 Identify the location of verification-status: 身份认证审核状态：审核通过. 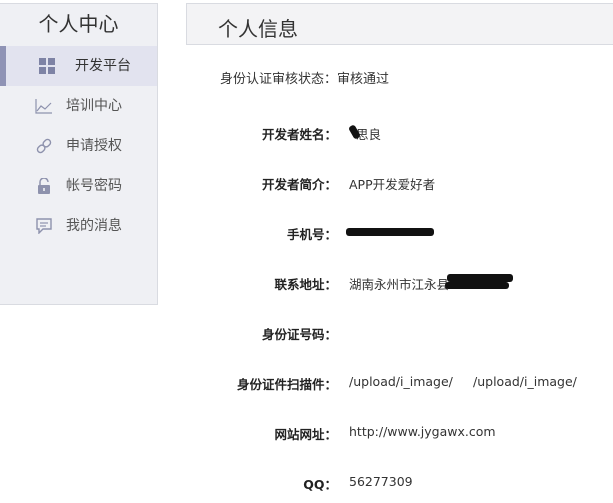
(304, 77).